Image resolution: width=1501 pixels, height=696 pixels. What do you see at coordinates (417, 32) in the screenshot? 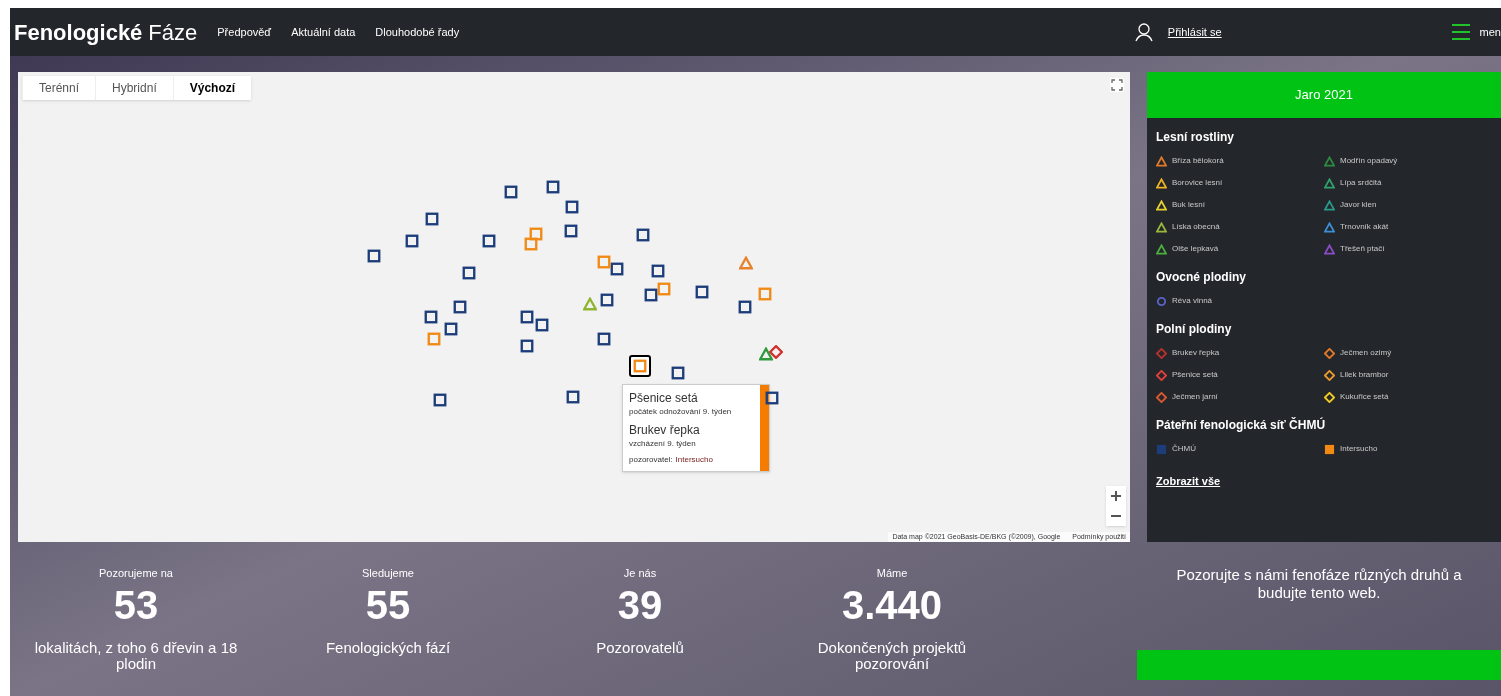
I see `nav-link: Dlouhodobé řady` at bounding box center [417, 32].